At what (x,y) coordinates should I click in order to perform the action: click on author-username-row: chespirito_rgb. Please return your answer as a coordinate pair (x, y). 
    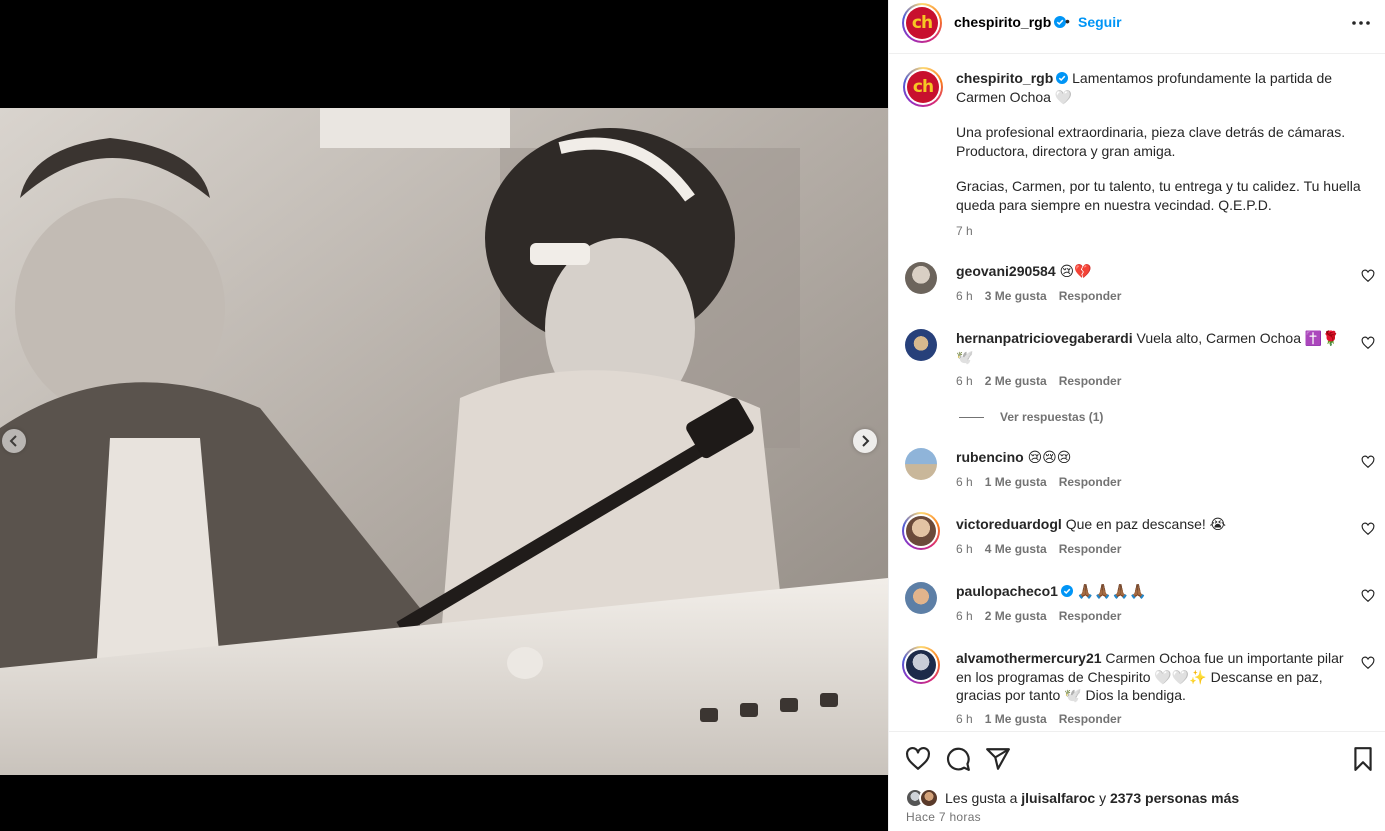
    Looking at the image, I should click on (1010, 22).